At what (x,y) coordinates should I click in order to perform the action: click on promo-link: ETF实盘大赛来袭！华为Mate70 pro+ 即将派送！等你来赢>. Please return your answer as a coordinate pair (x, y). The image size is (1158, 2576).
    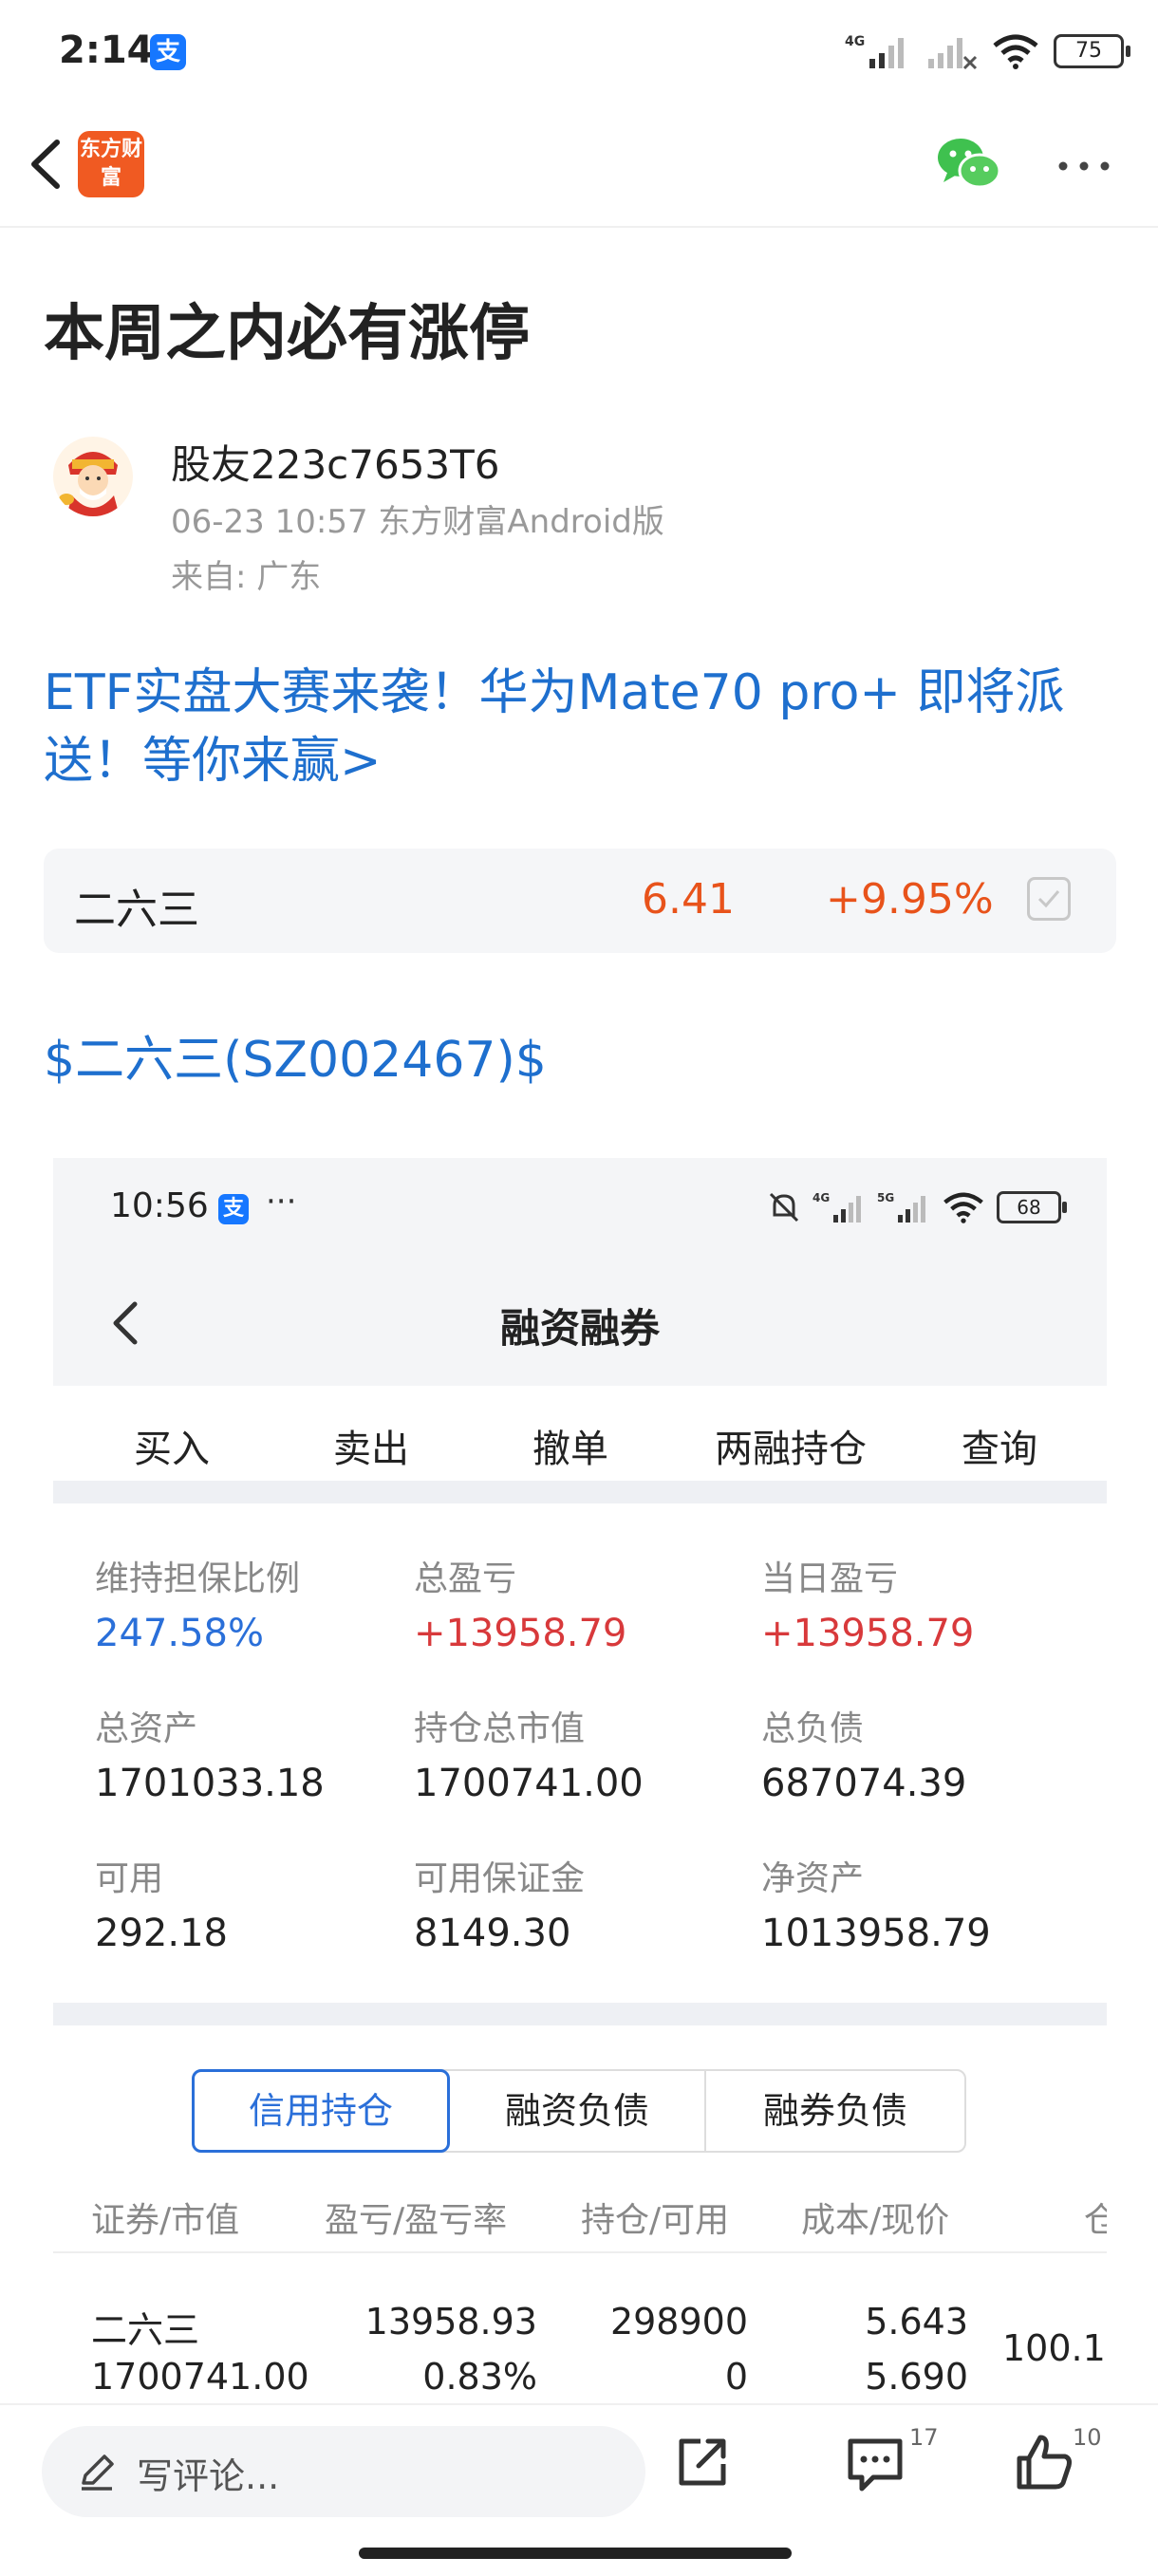
    Looking at the image, I should click on (580, 727).